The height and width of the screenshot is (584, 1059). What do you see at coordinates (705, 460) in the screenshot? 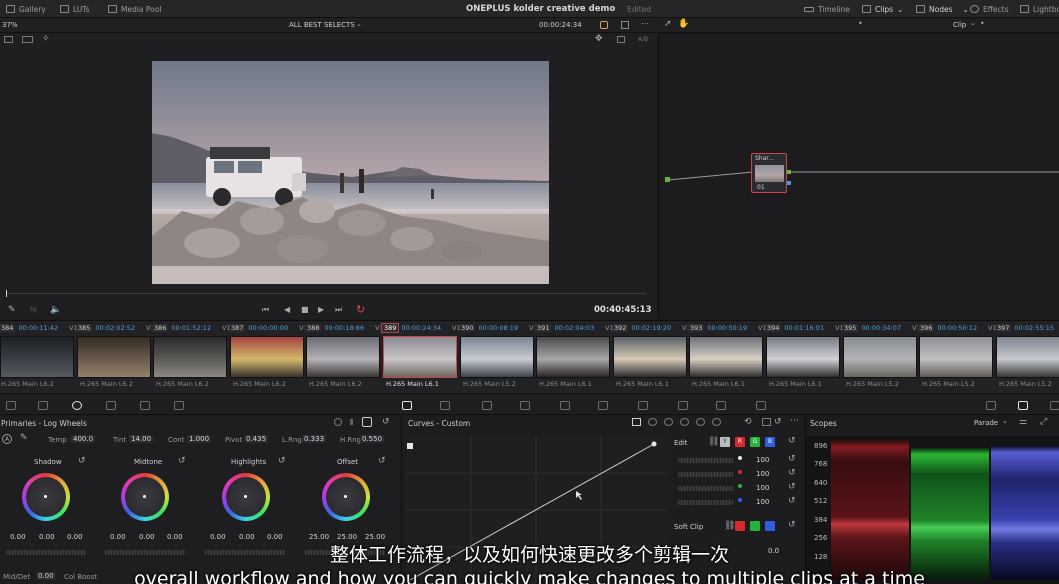
I see `y-intensity-slider` at bounding box center [705, 460].